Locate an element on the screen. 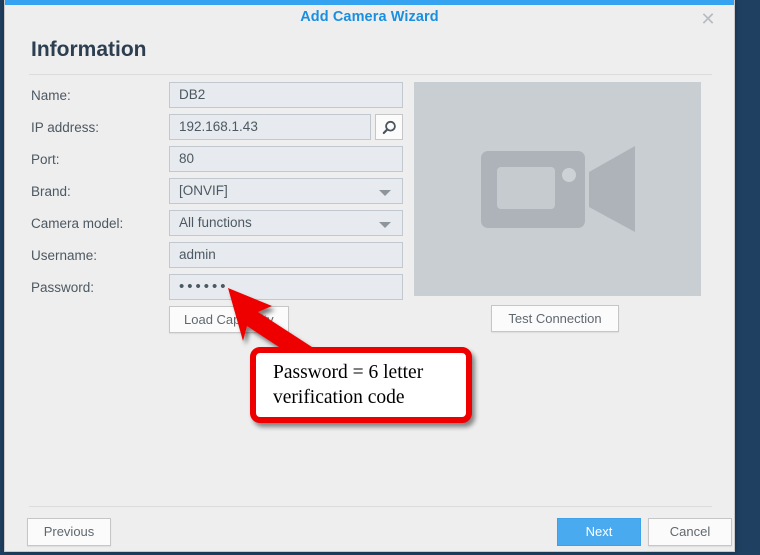  load-capability-button: Load Capability is located at coordinates (229, 319).